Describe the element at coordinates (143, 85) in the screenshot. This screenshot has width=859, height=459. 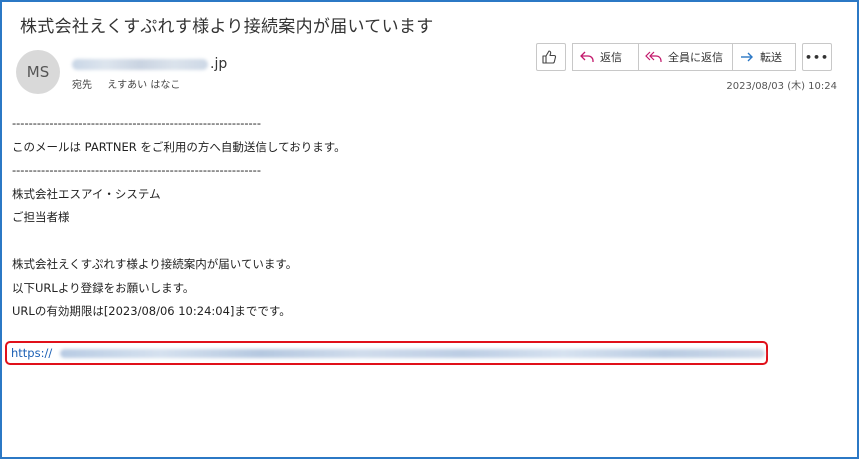
I see `recipient-name: えすあい はなこ` at that location.